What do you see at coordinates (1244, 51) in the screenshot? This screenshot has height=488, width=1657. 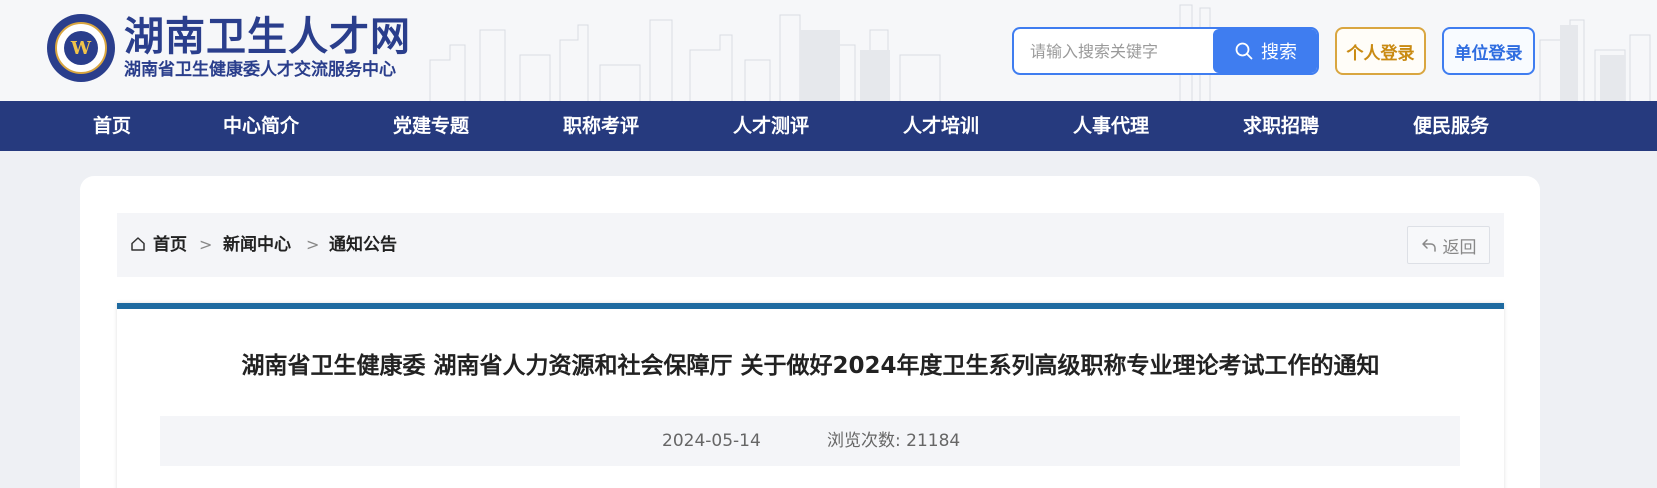 I see `search-icon` at bounding box center [1244, 51].